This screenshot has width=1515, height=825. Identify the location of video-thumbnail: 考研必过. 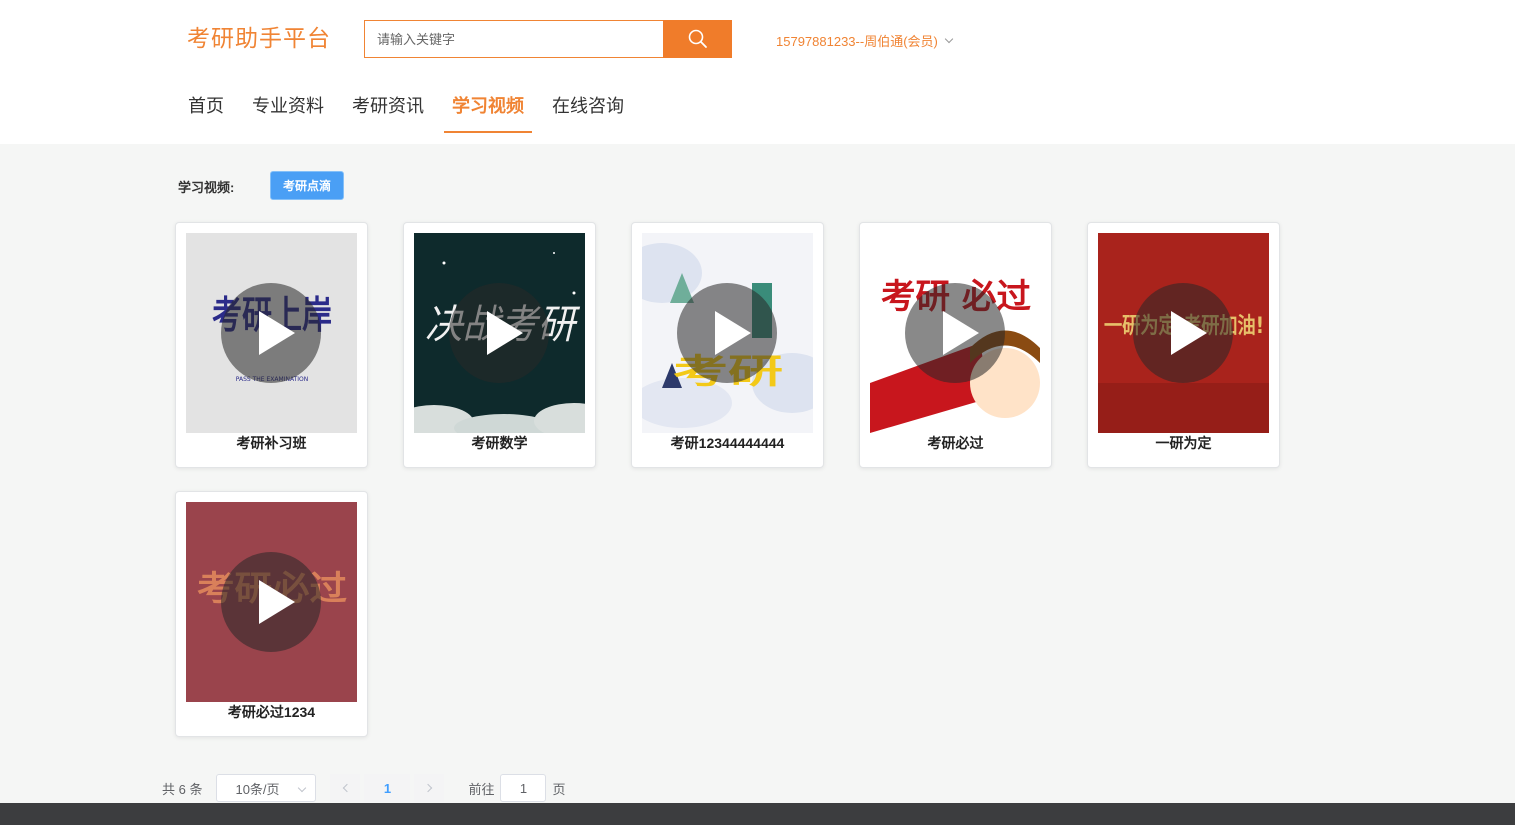
(271, 602).